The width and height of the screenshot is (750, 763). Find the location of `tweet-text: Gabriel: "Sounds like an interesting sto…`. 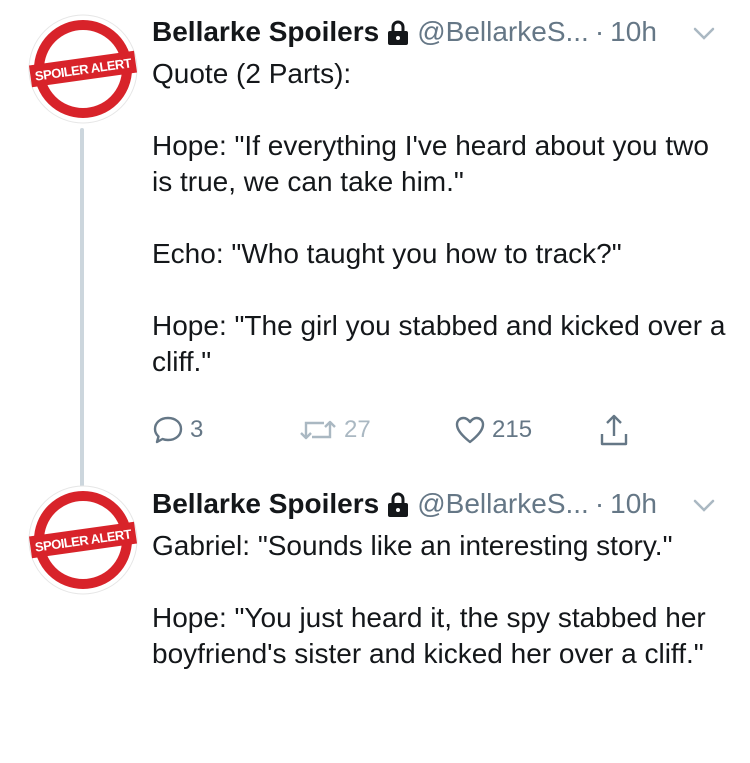

tweet-text: Gabriel: "Sounds like an interesting sto… is located at coordinates (442, 600).